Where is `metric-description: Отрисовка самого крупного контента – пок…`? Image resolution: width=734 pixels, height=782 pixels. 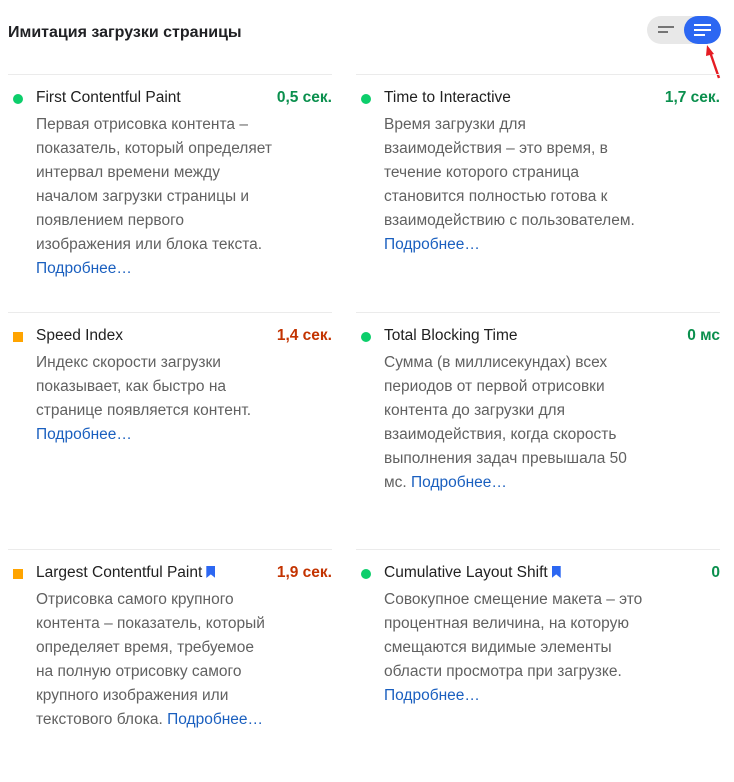 metric-description: Отрисовка самого крупного контента – пок… is located at coordinates (152, 660).